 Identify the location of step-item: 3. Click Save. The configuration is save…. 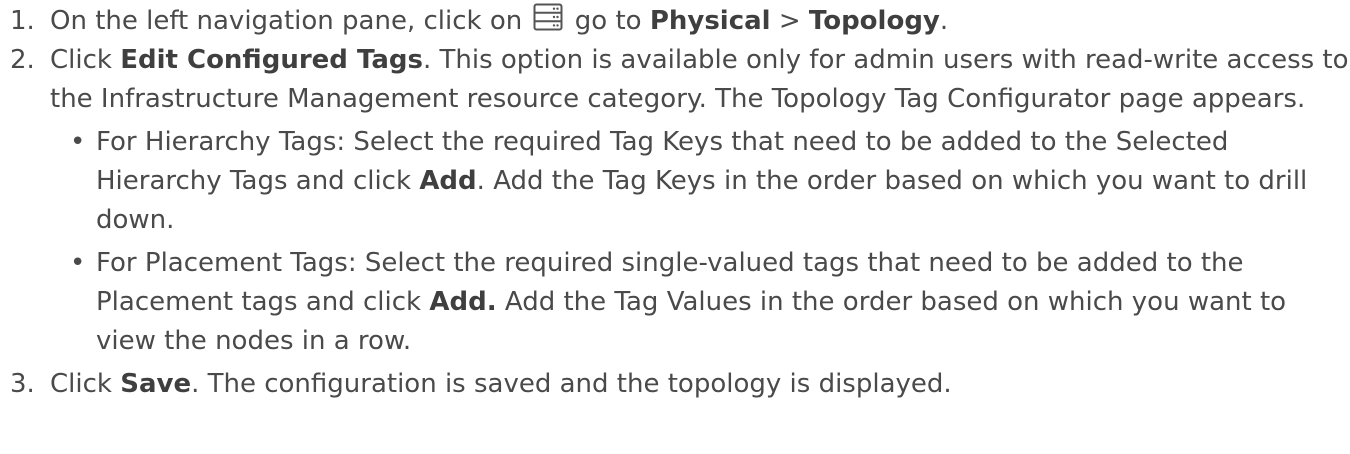
(675, 384).